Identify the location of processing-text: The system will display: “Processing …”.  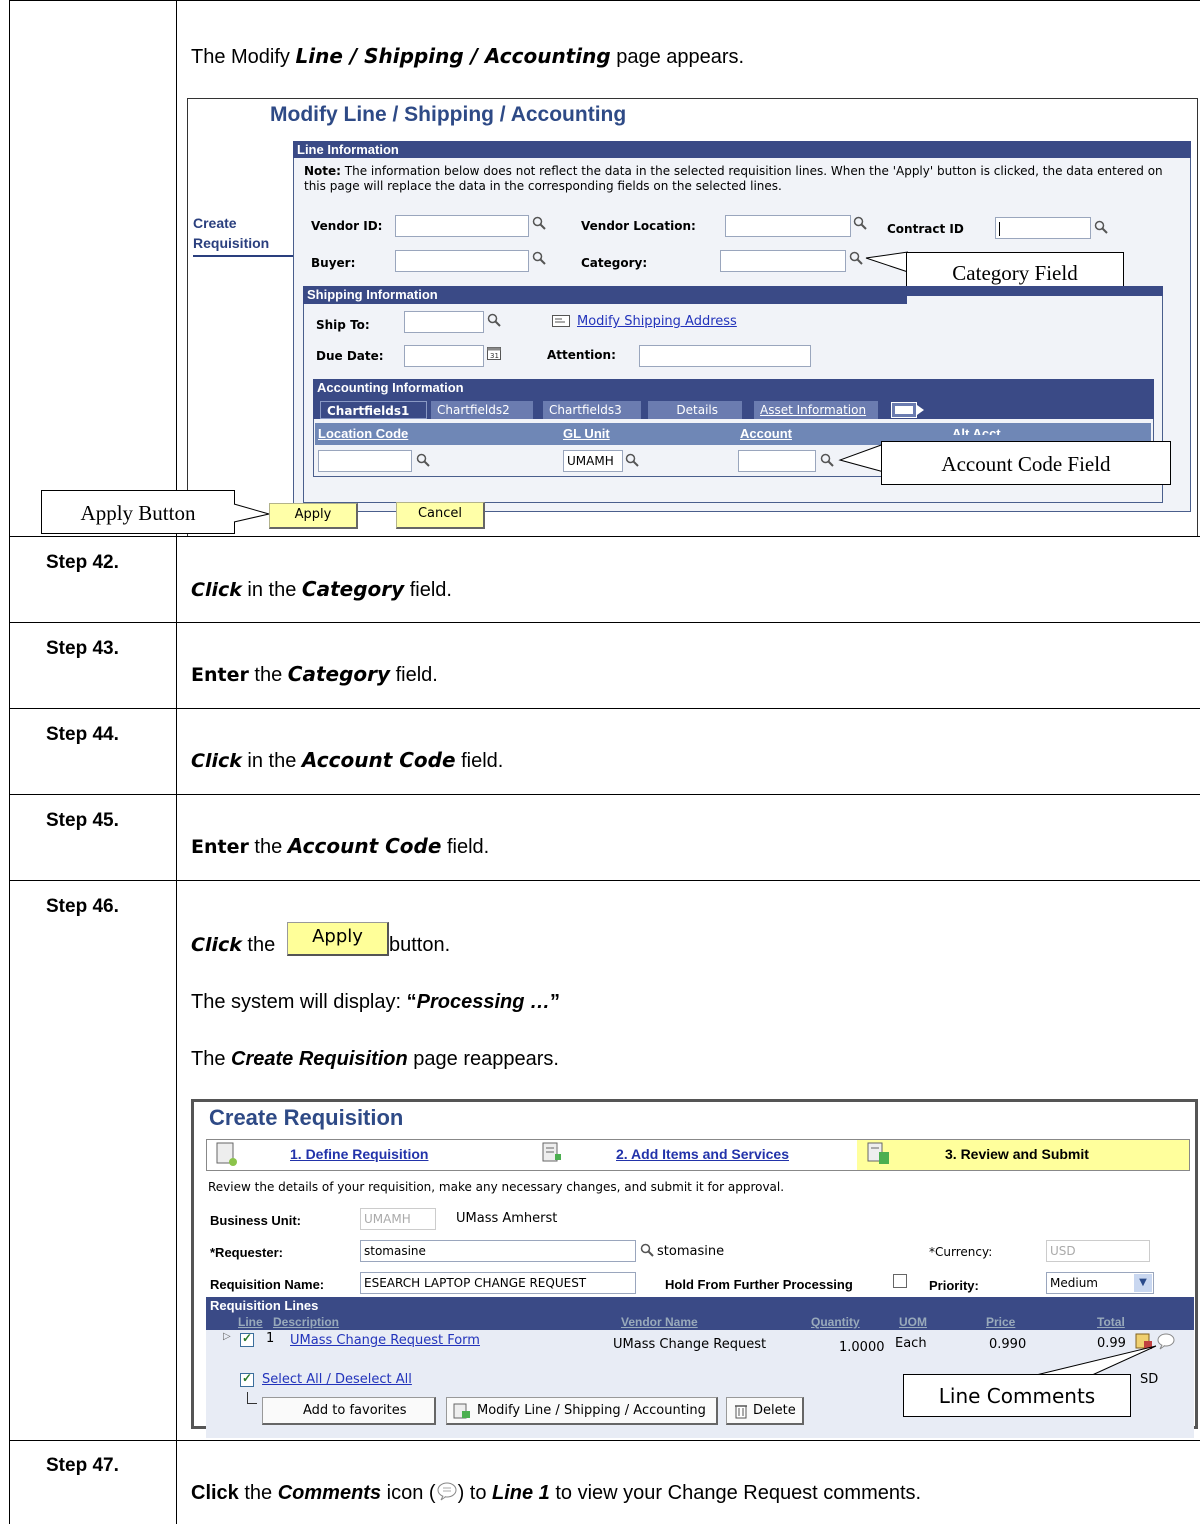
(376, 1002).